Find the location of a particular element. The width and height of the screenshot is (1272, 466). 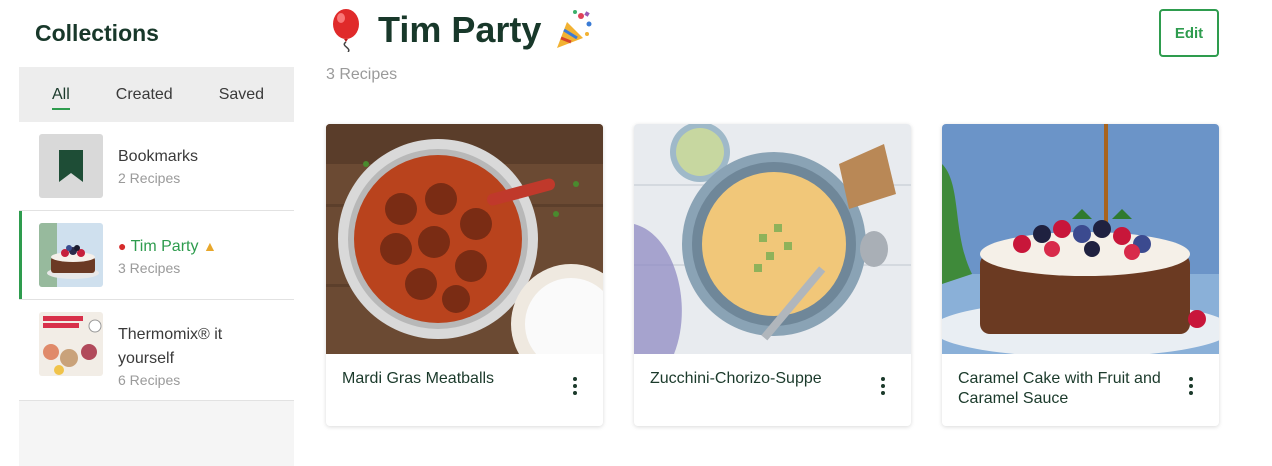

collection-tabs: All Created Saved is located at coordinates (156, 94).